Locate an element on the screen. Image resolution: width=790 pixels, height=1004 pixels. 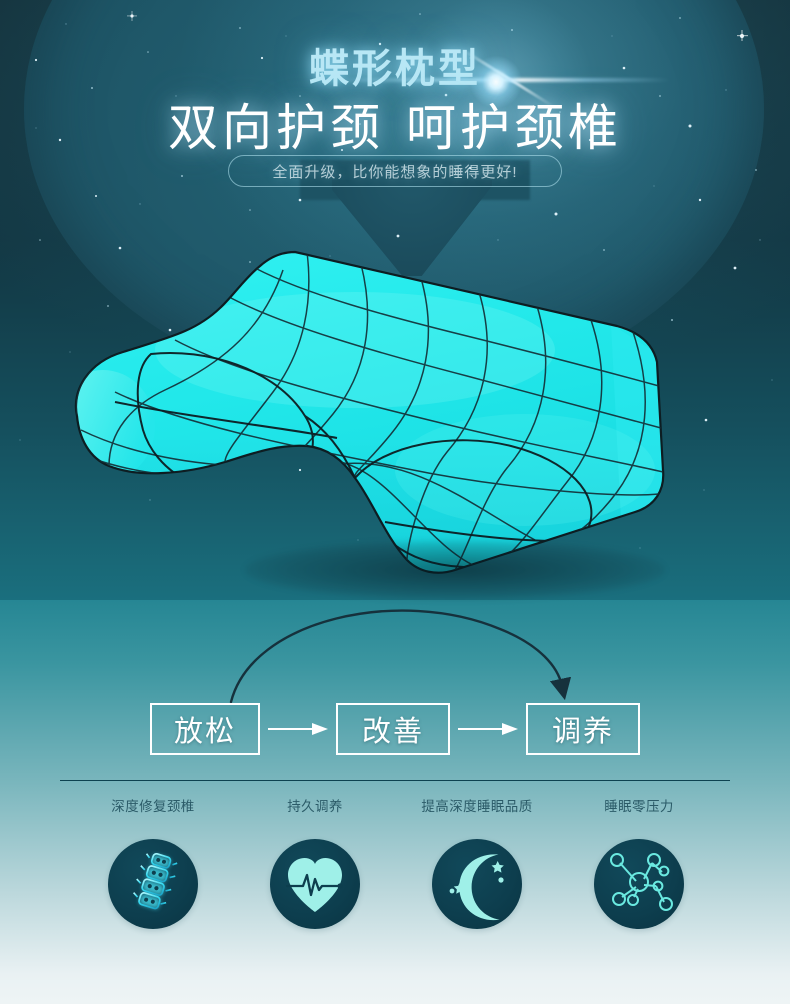
section-divider is located at coordinates (395, 780).